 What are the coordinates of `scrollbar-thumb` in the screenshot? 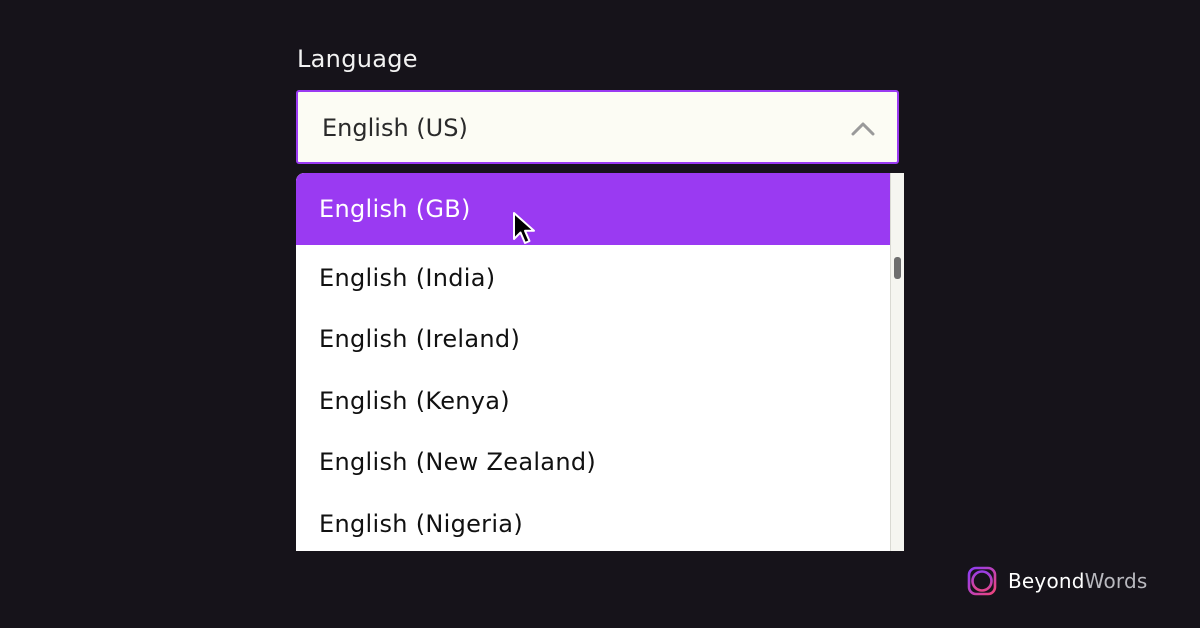 It's located at (897, 268).